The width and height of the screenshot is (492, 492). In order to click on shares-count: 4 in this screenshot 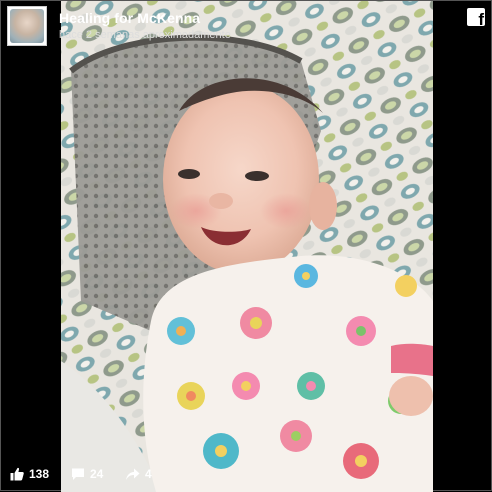, I will do `click(148, 474)`.